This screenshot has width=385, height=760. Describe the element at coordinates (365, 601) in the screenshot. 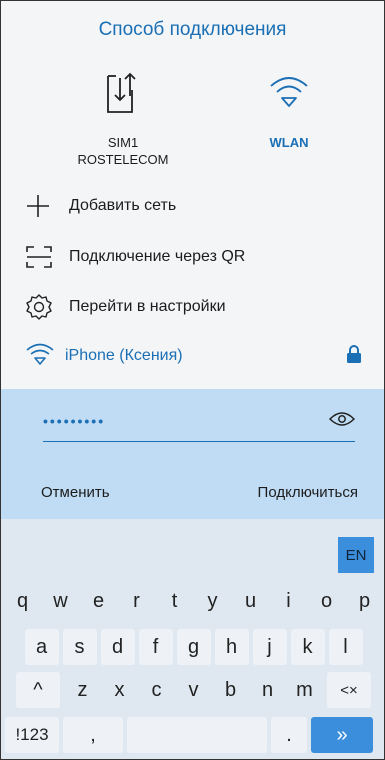

I see `key-p: p` at that location.